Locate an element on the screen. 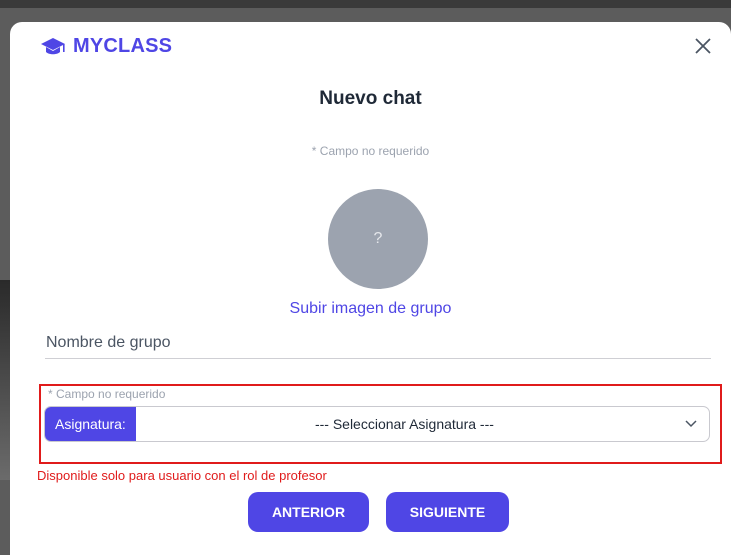 Image resolution: width=731 pixels, height=555 pixels. previous-button: ANTERIOR is located at coordinates (308, 512).